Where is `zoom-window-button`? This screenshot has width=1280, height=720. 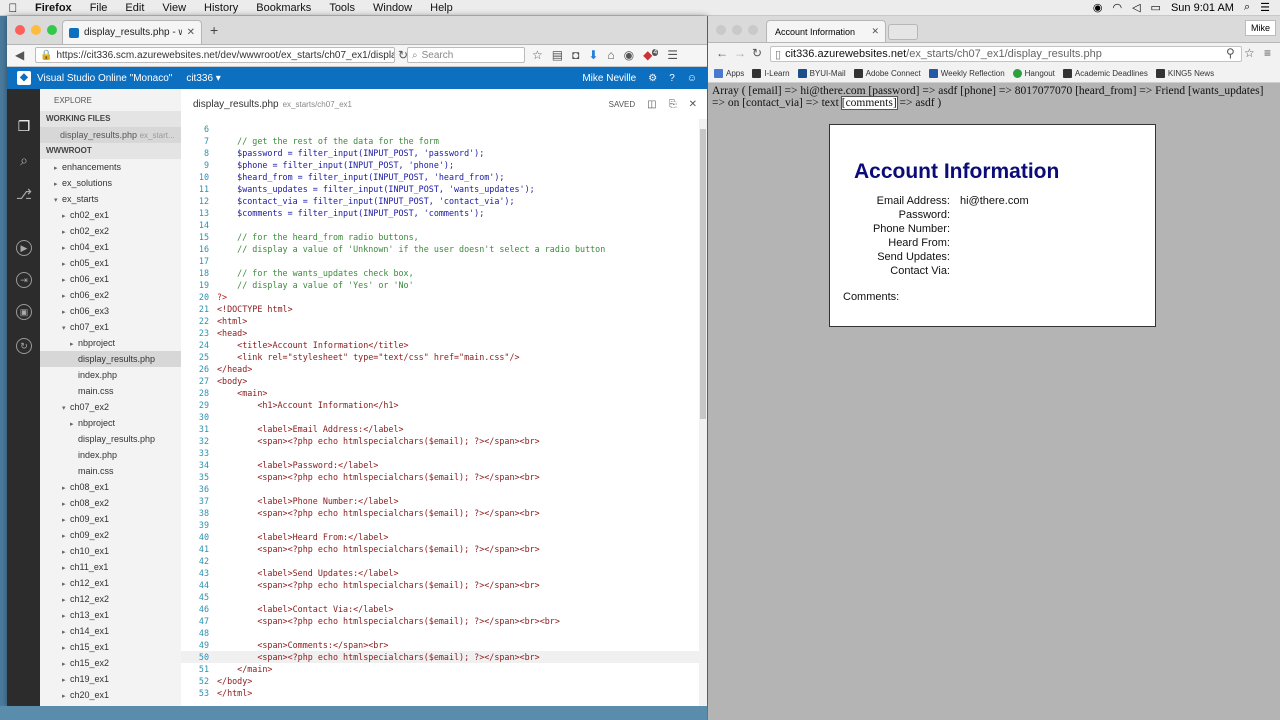 zoom-window-button is located at coordinates (753, 30).